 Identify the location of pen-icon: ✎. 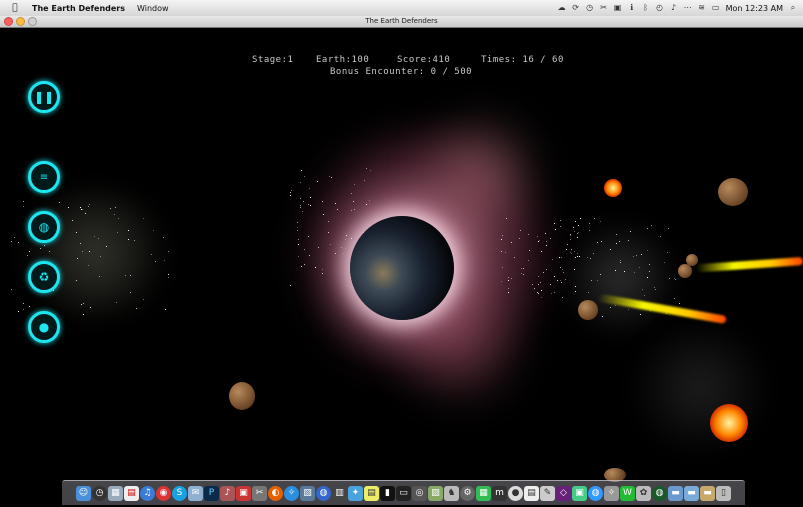
(547, 493).